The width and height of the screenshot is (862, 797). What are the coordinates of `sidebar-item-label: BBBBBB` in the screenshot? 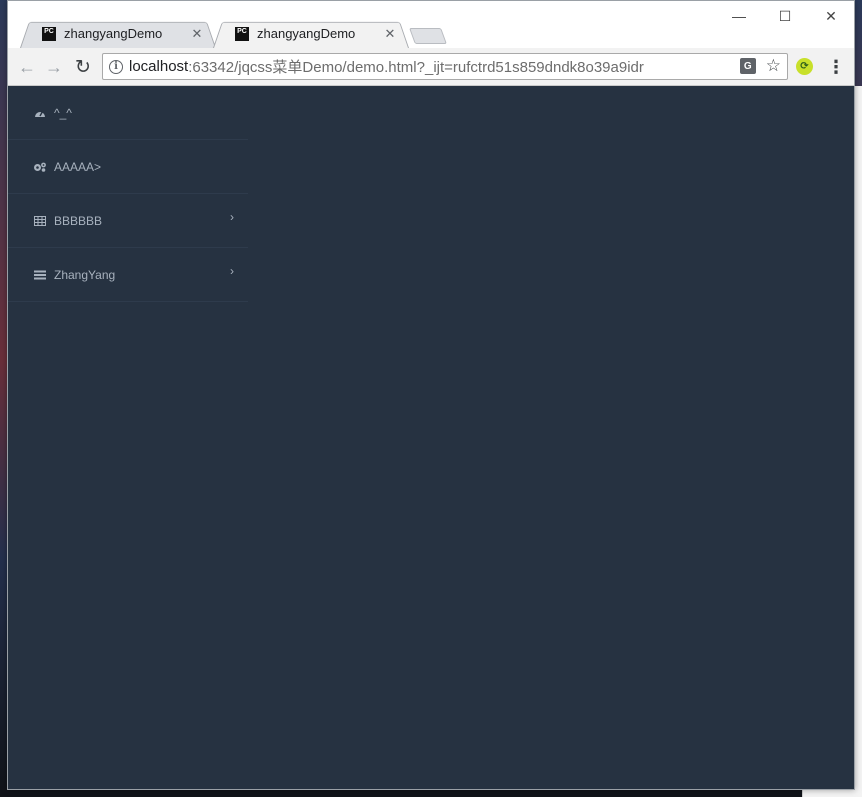 It's located at (78, 220).